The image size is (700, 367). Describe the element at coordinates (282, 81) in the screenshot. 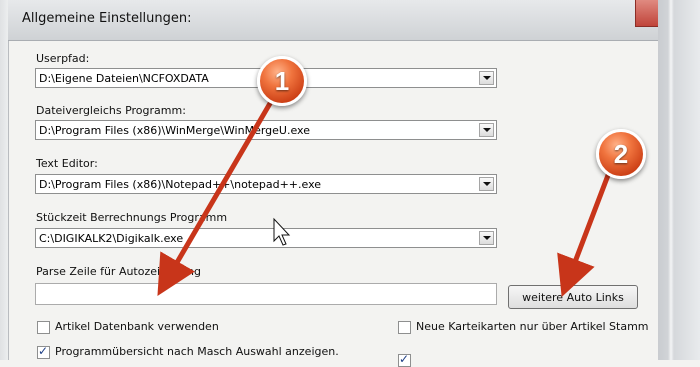

I see `annotation-marker-1: 1` at that location.